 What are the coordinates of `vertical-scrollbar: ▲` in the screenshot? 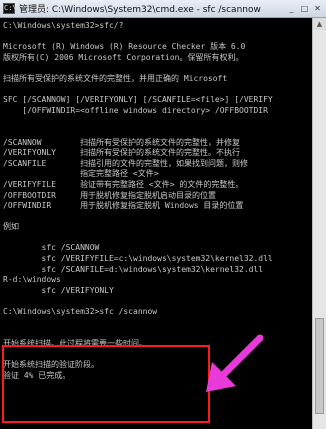 It's located at (319, 223).